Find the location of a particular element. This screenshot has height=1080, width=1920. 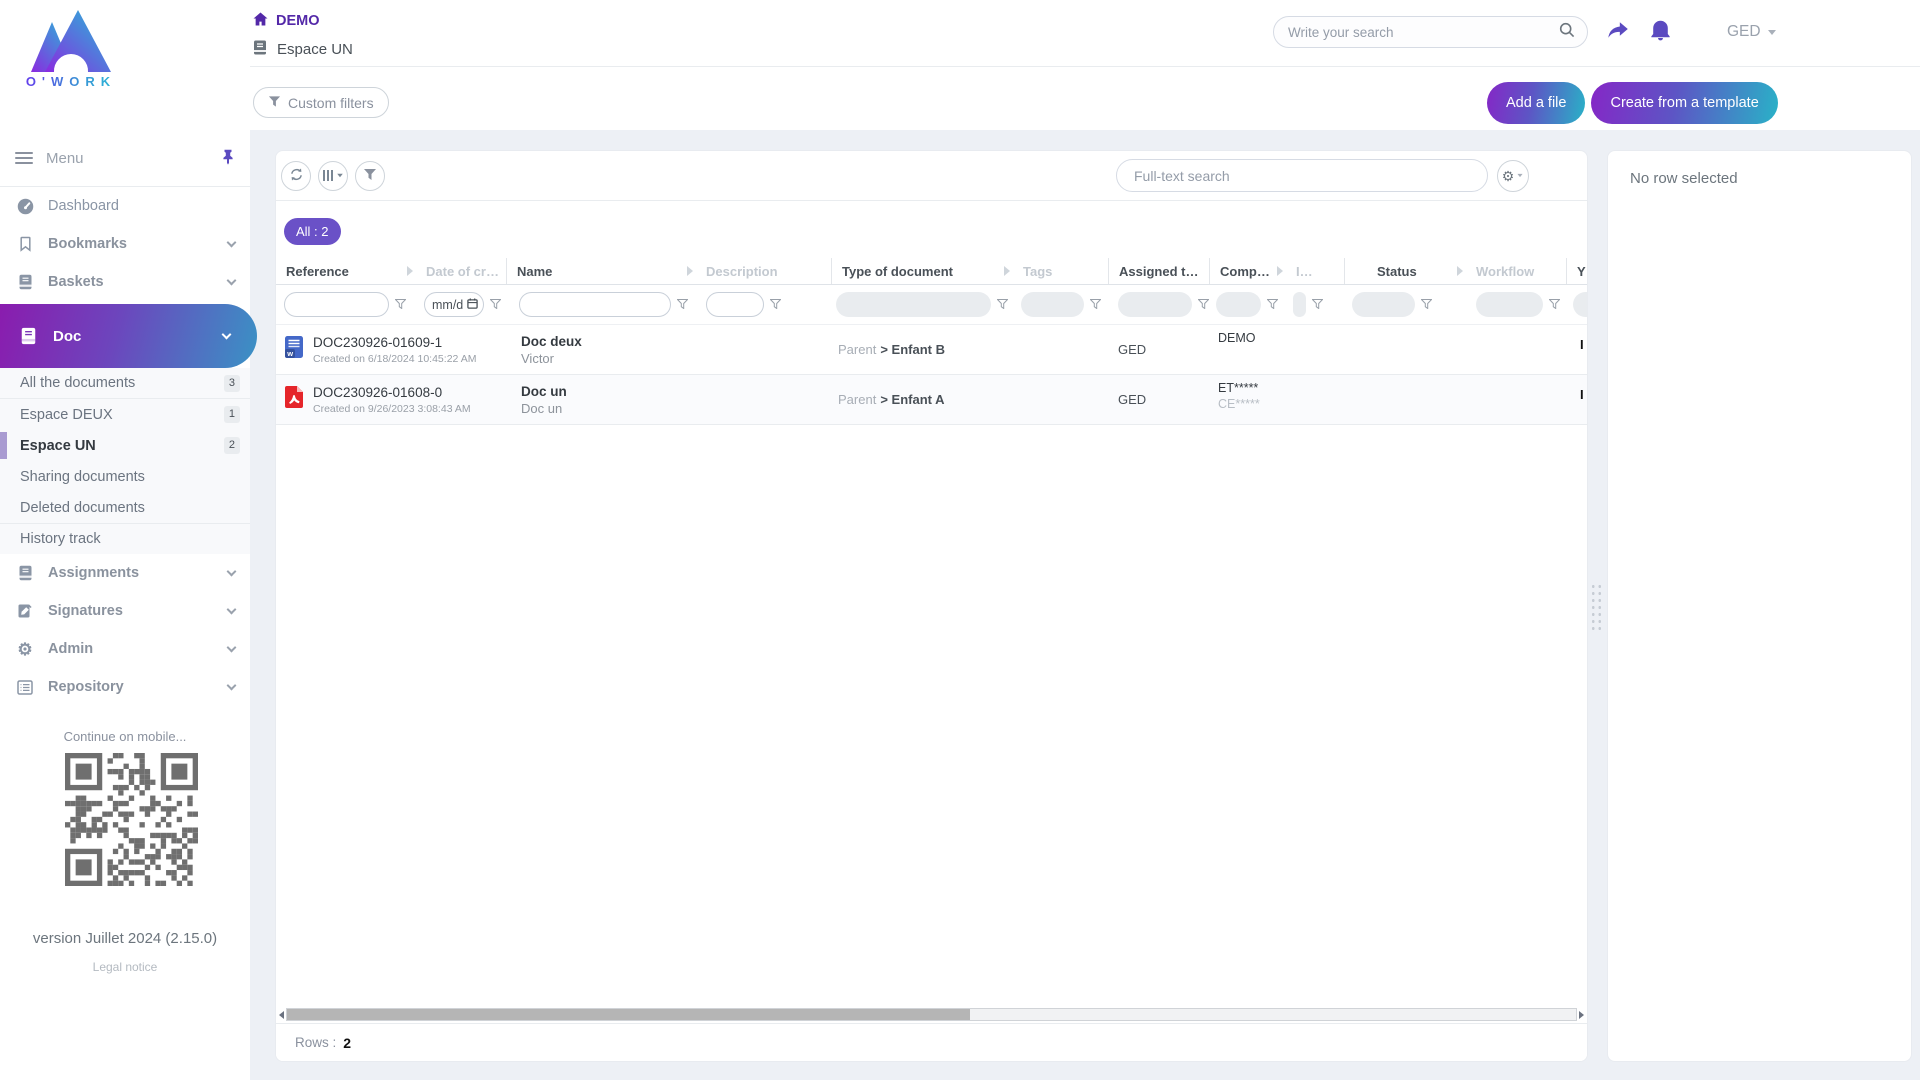

app-logo: O'WORK is located at coordinates (71, 49).